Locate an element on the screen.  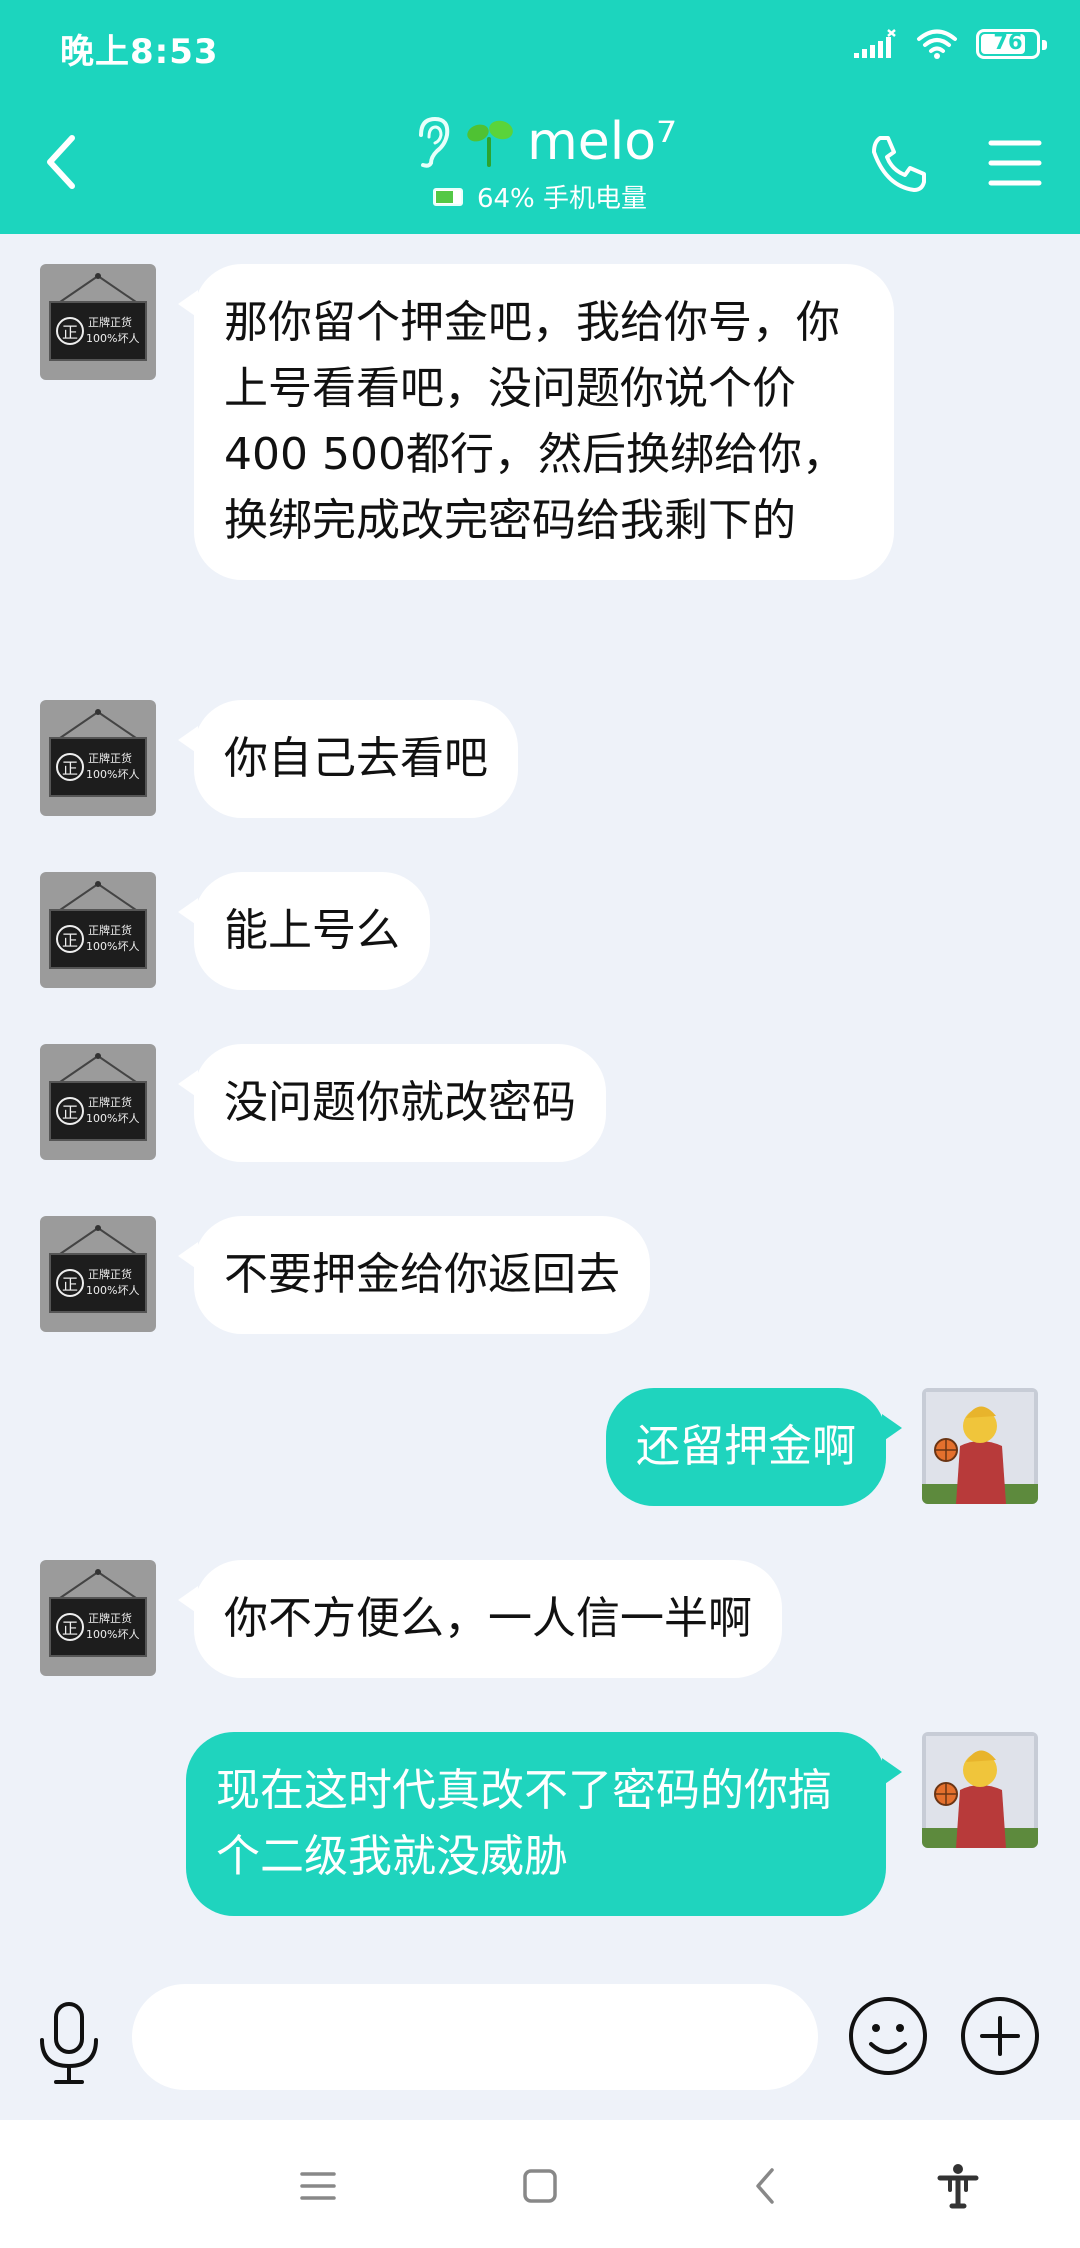
phone-battery-icon is located at coordinates (447, 196).